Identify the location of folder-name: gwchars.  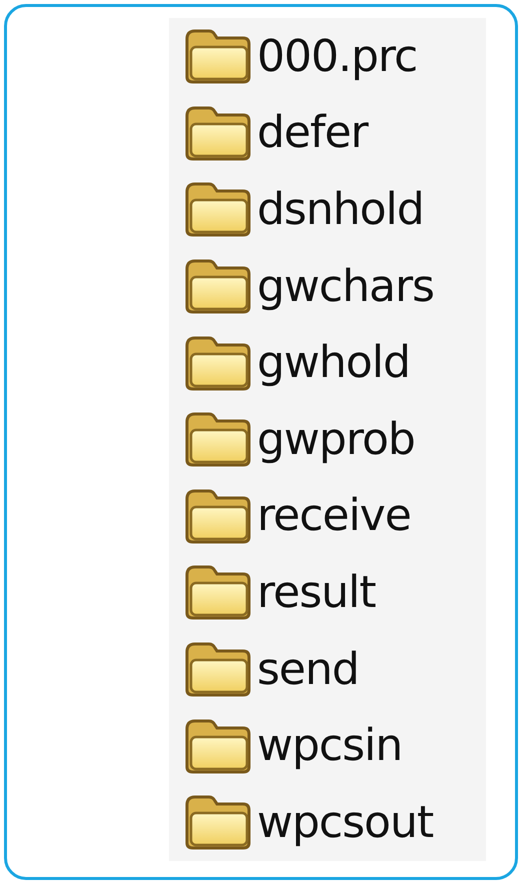
(345, 286).